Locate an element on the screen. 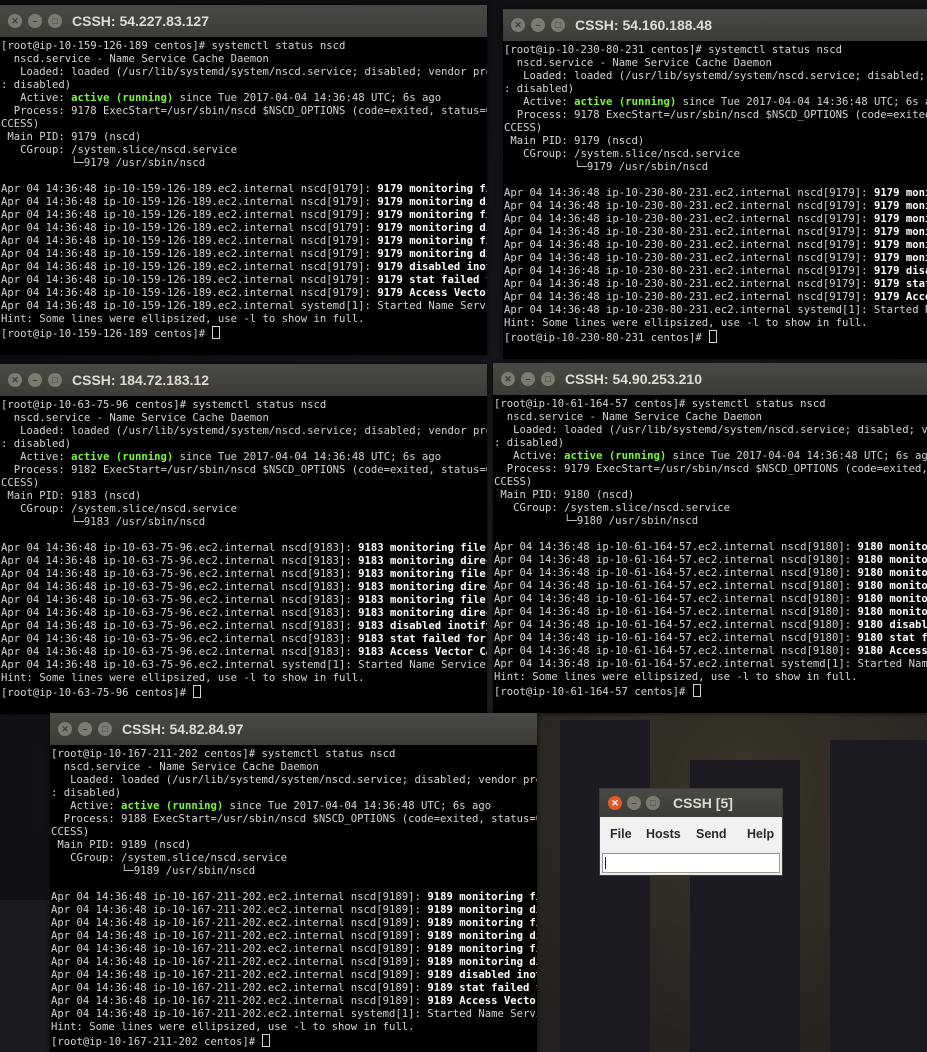 This screenshot has height=1052, width=927. window-titlebar: ✕ – □ CSSH: 54.90.253.210 is located at coordinates (710, 379).